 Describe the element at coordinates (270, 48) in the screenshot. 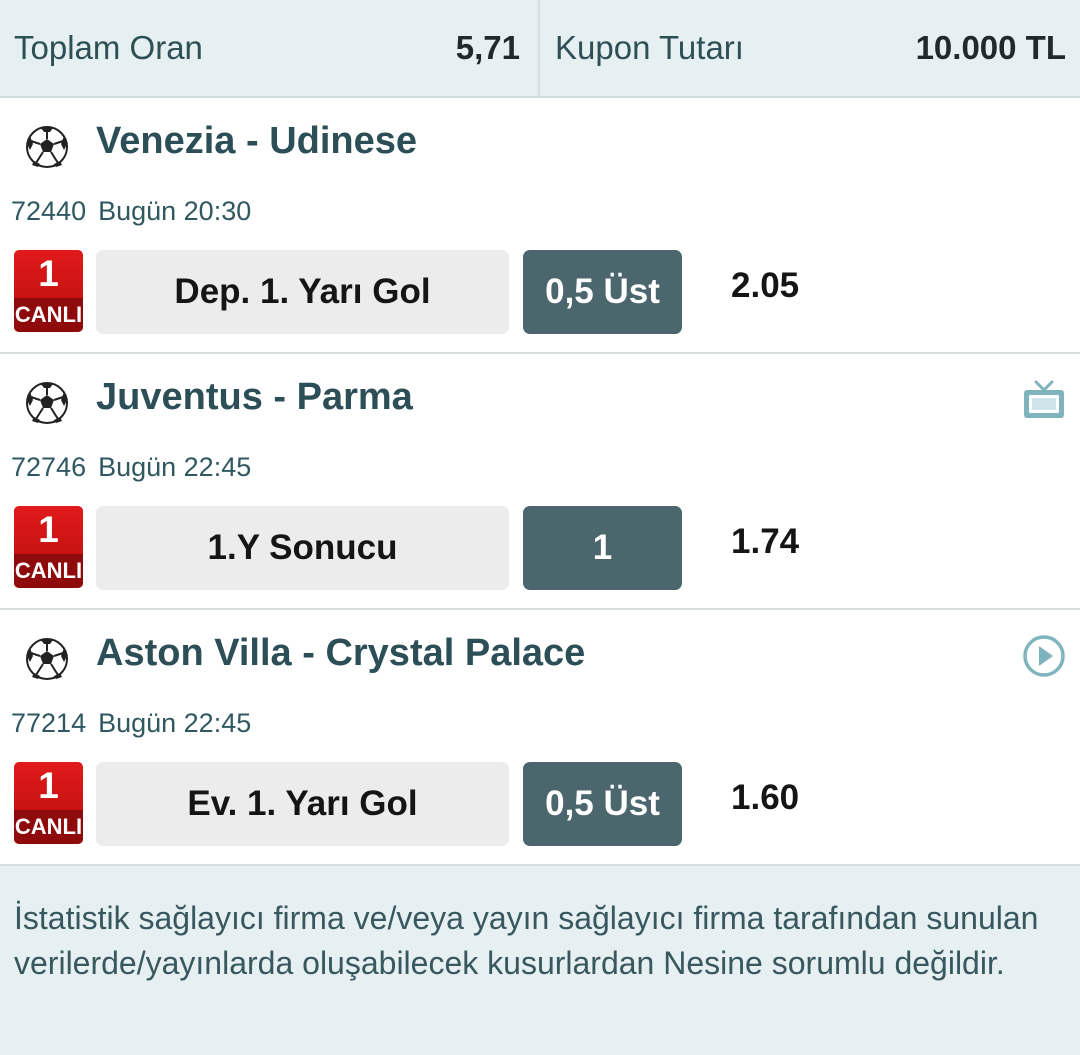

I see `total-odds: Toplam Oran 5,71` at that location.